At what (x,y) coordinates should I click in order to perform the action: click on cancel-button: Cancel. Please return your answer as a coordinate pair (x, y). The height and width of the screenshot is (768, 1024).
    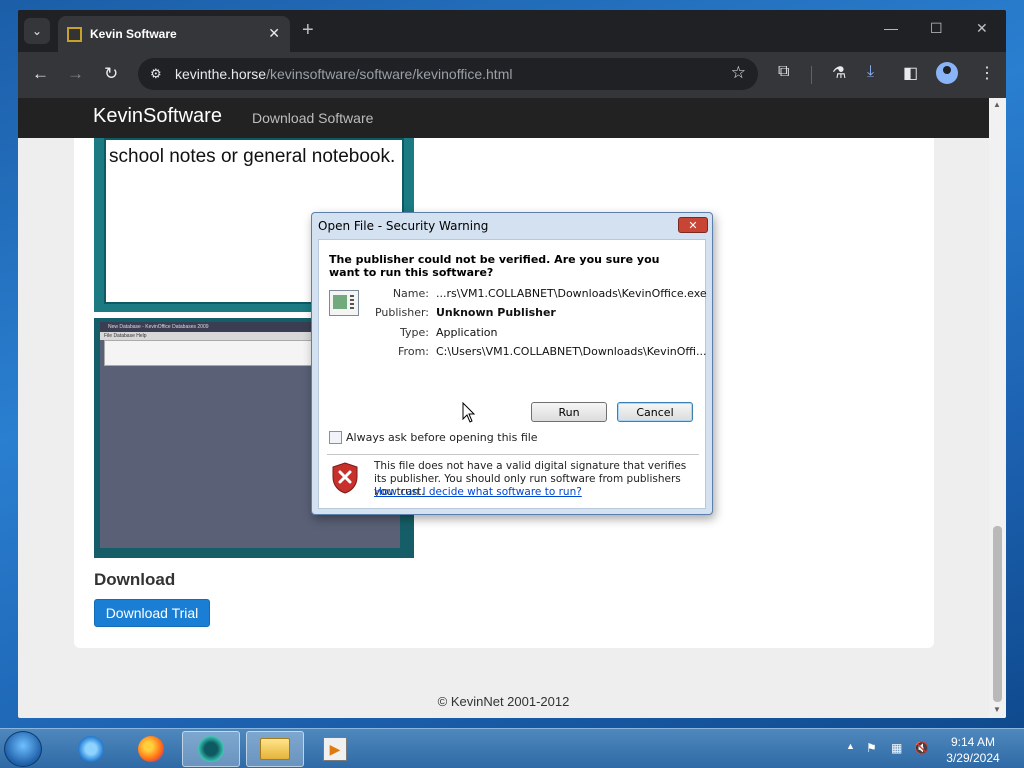
    Looking at the image, I should click on (655, 412).